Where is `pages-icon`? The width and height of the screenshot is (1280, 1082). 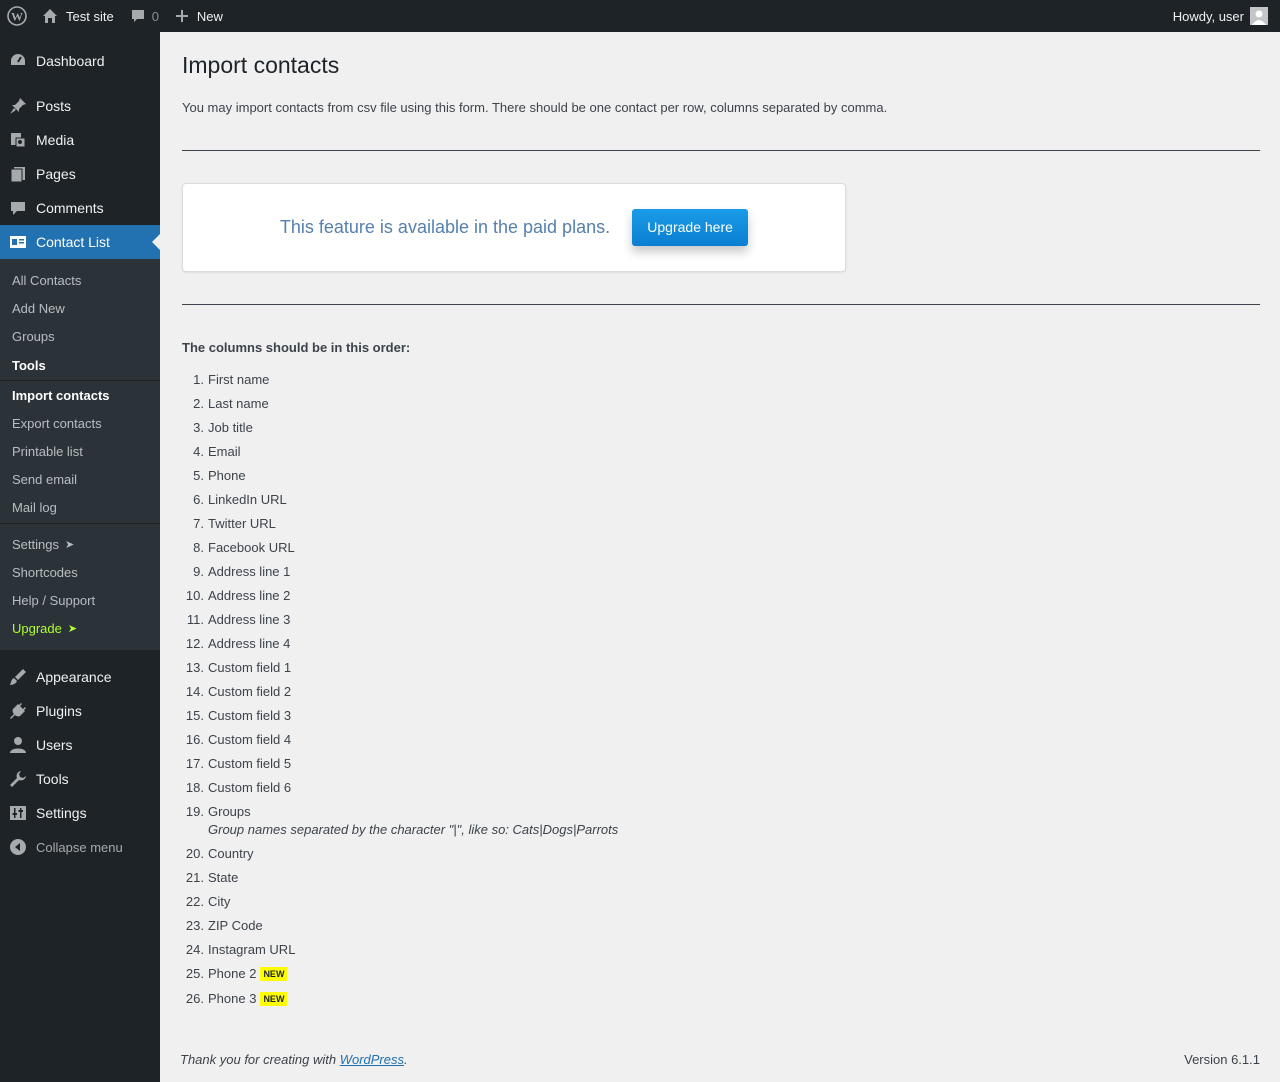
pages-icon is located at coordinates (18, 174).